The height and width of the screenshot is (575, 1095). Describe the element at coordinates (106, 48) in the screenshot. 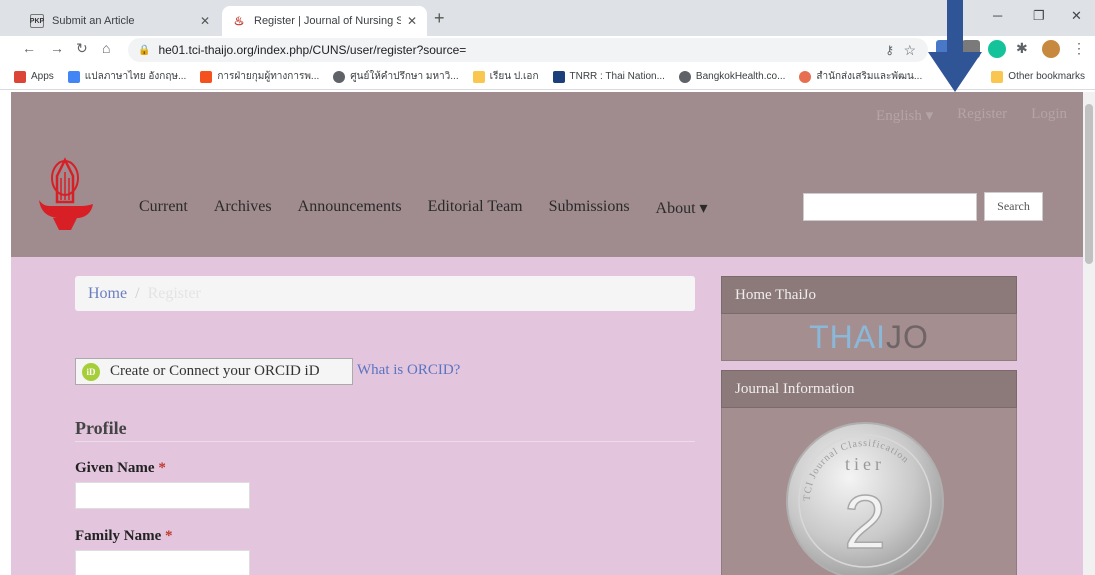

I see `home-icon: ⌂` at that location.